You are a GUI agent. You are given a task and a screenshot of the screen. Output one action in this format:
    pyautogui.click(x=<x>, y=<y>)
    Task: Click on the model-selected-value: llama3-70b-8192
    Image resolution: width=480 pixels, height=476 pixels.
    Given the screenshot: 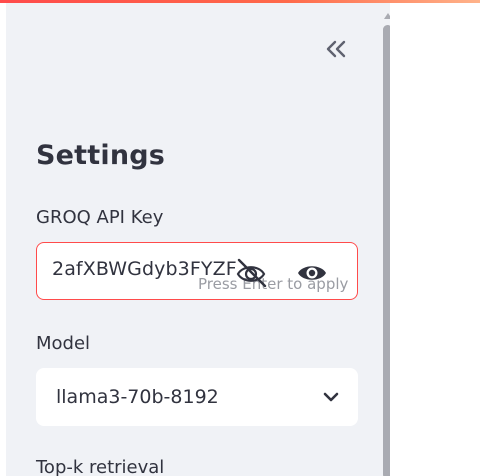 What is the action you would take?
    pyautogui.click(x=137, y=397)
    